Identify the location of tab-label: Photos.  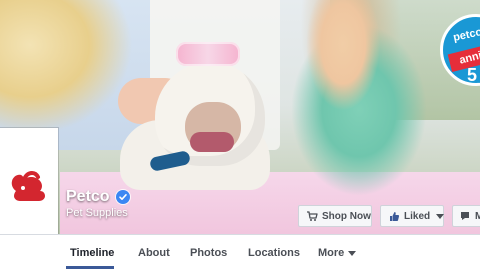
(209, 253).